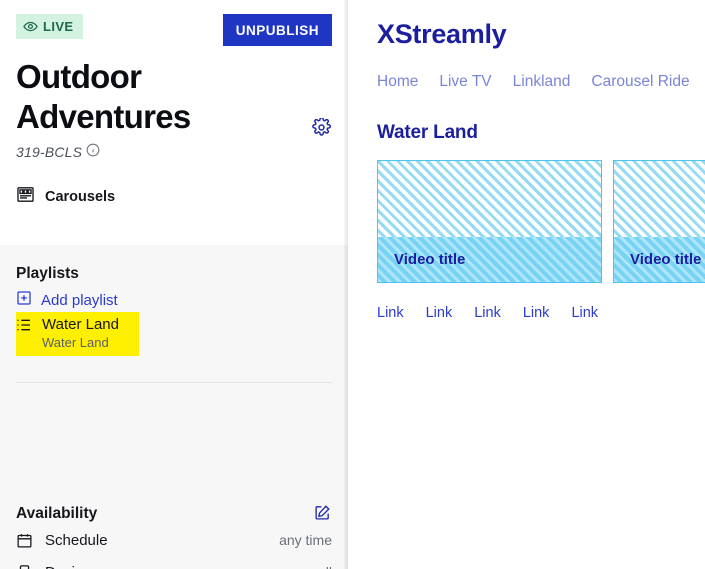 The width and height of the screenshot is (705, 569). I want to click on availability-label-devices: Devices, so click(176, 566).